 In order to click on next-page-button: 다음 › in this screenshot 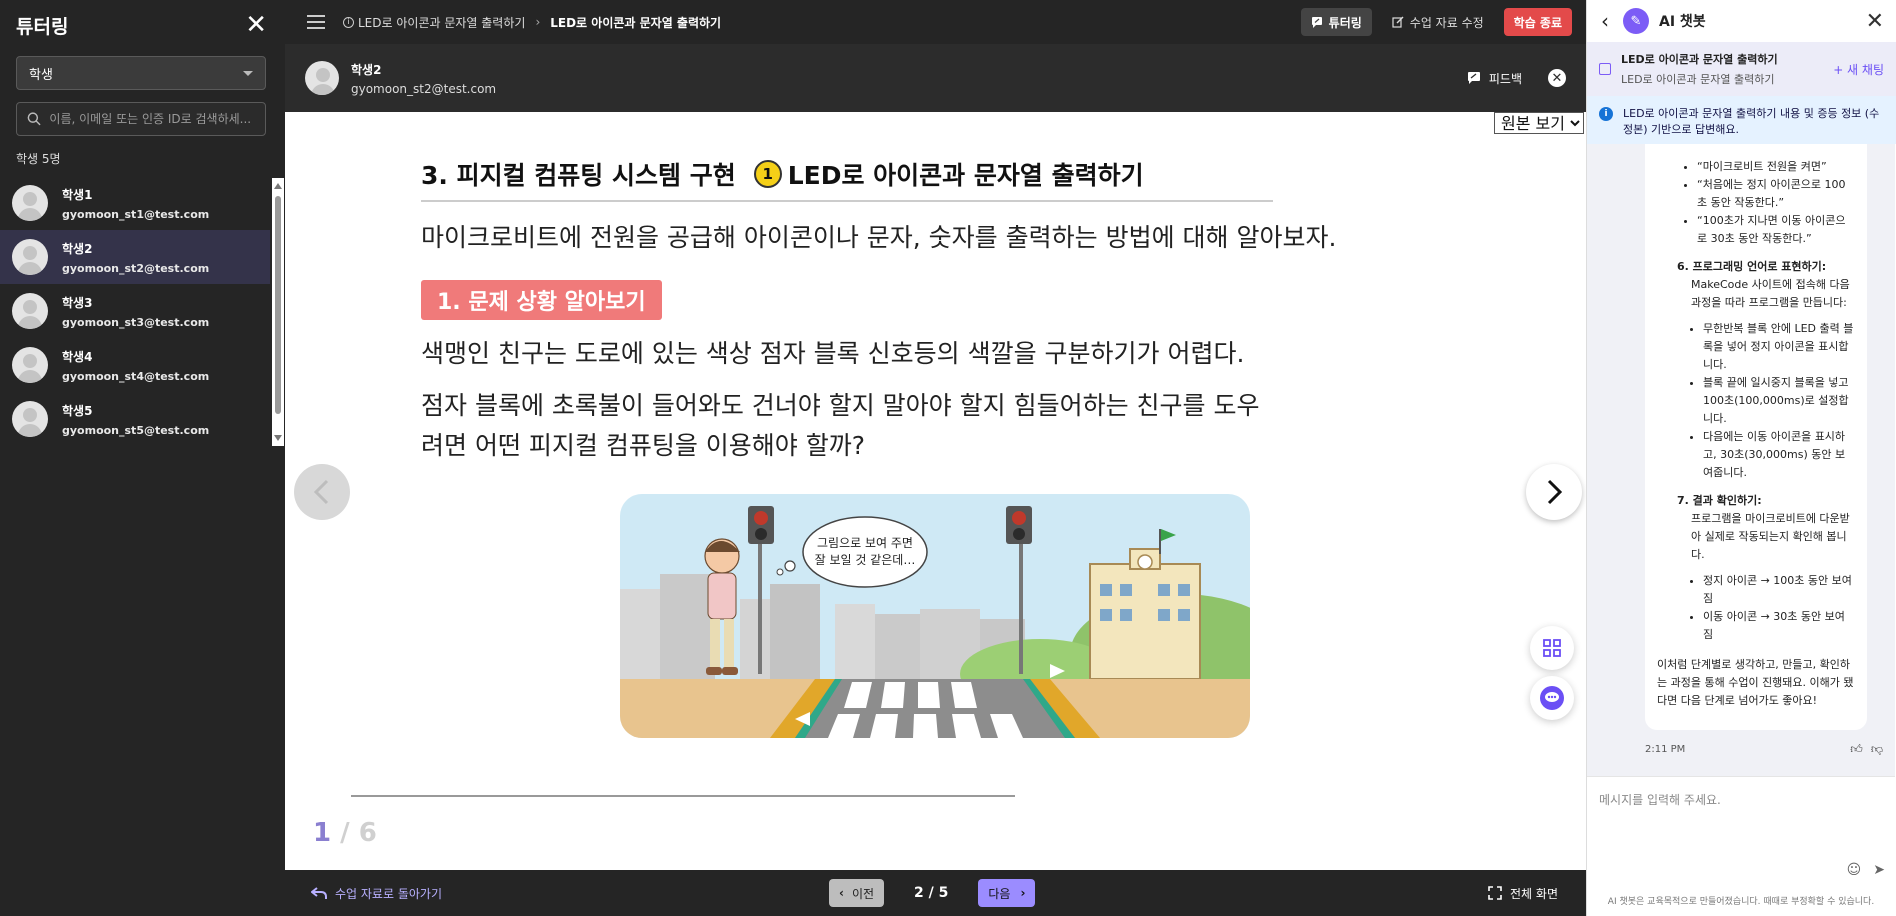, I will do `click(1007, 893)`.